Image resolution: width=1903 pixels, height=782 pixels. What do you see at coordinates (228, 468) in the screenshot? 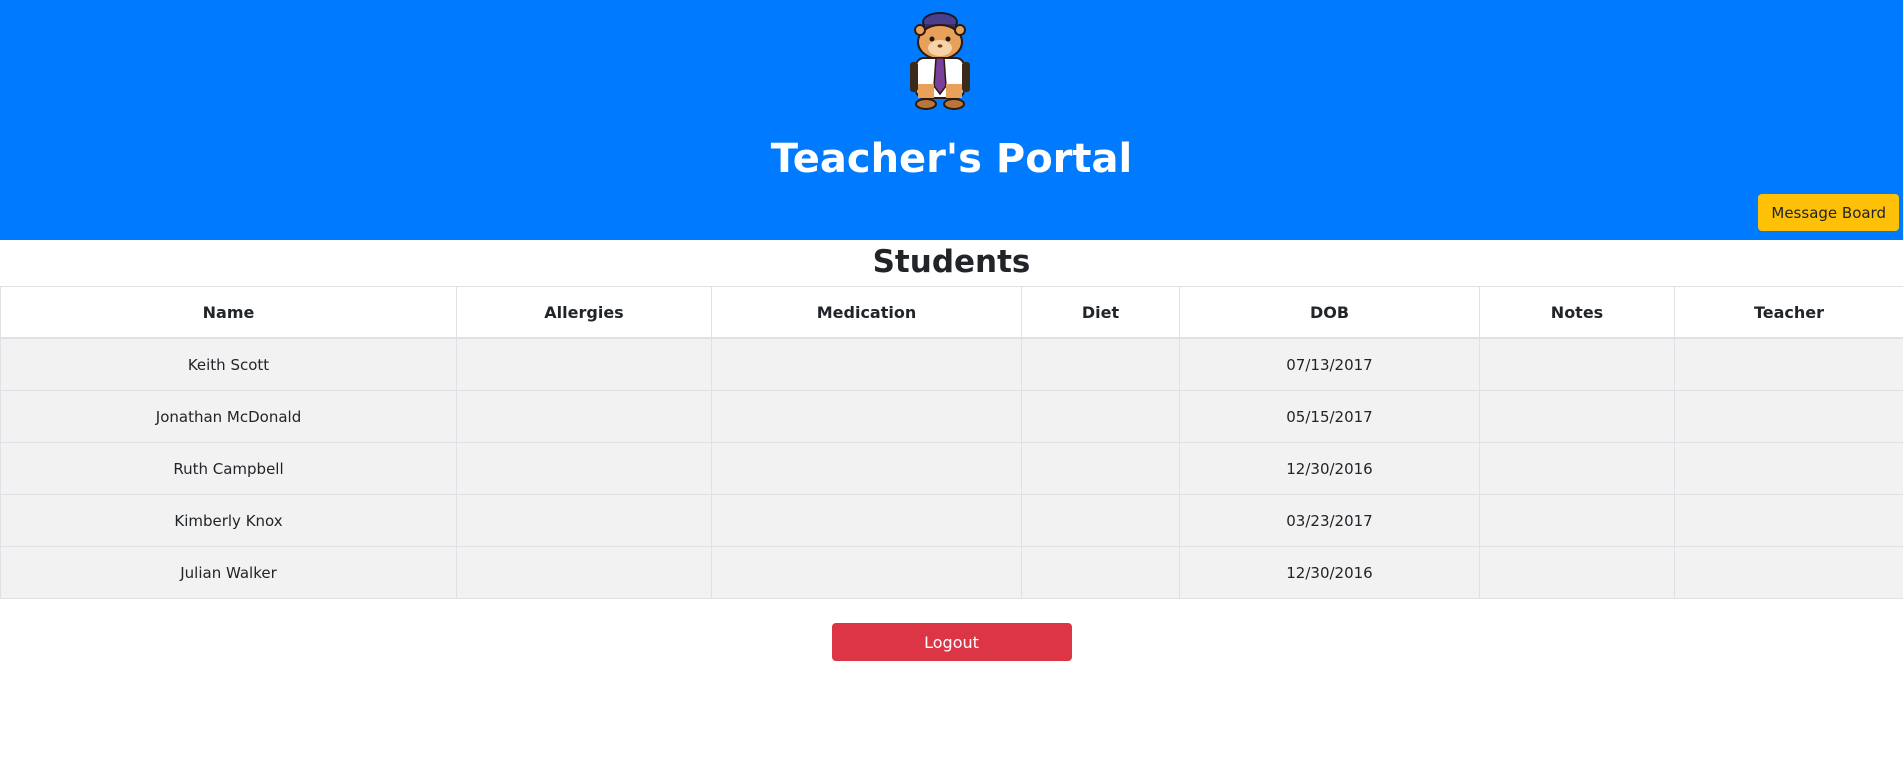
I see `cell-name: Ruth Campbell` at bounding box center [228, 468].